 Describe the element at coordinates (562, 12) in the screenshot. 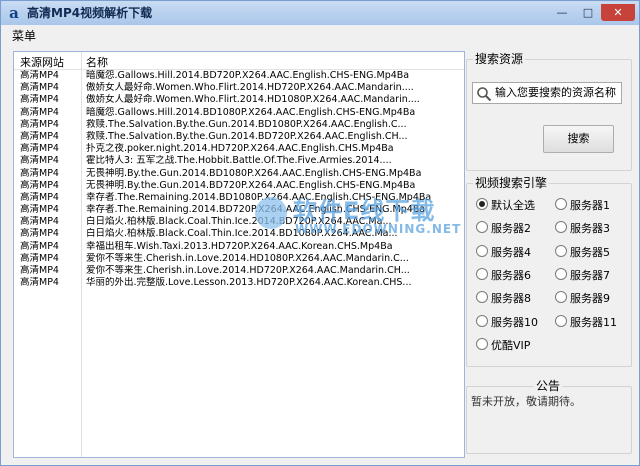

I see `minimize-button: —` at that location.